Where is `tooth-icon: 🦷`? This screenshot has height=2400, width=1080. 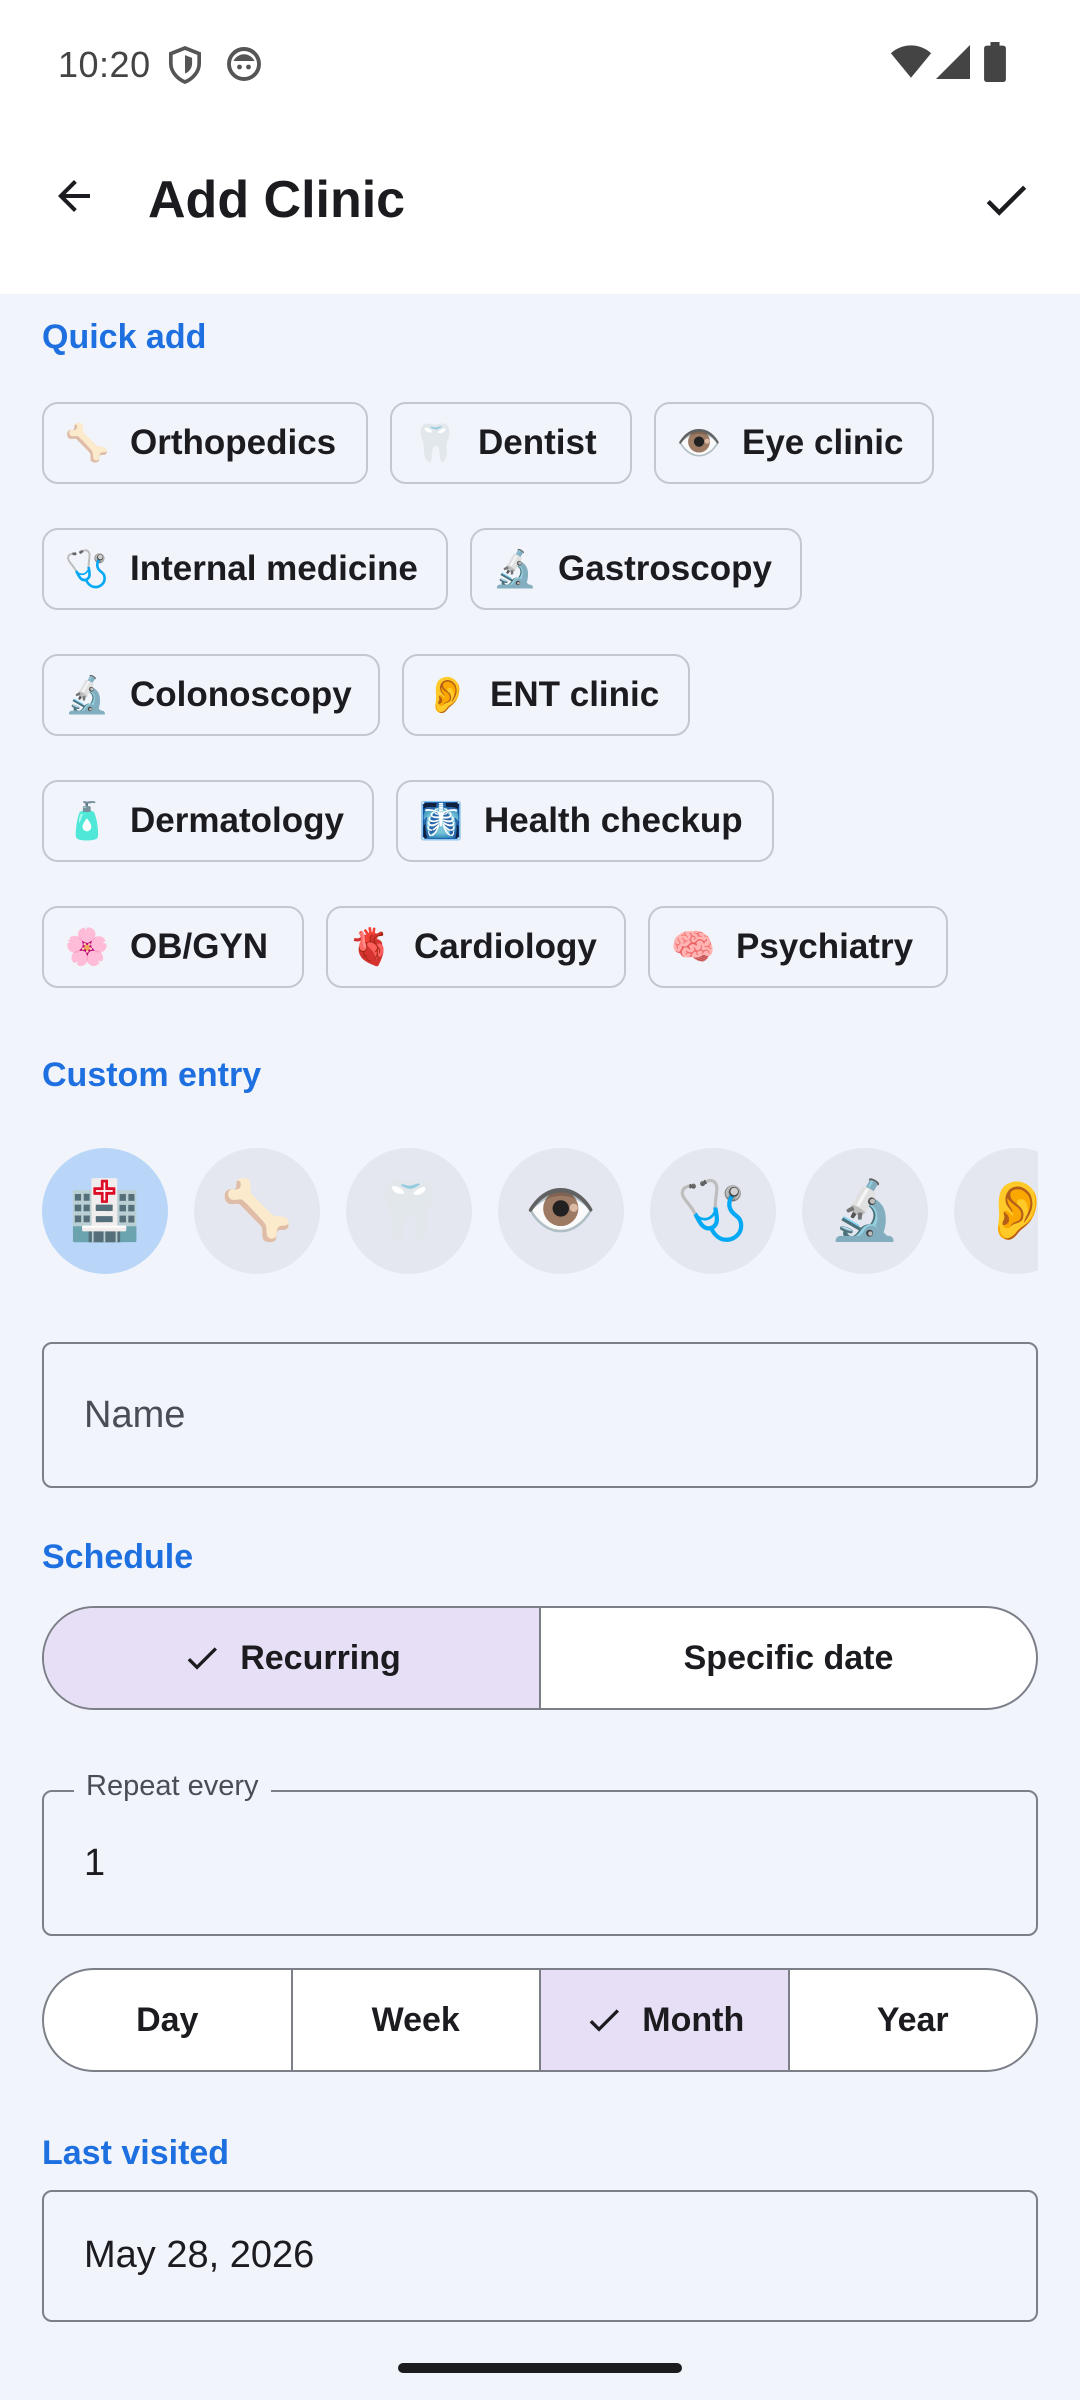 tooth-icon: 🦷 is located at coordinates (435, 442).